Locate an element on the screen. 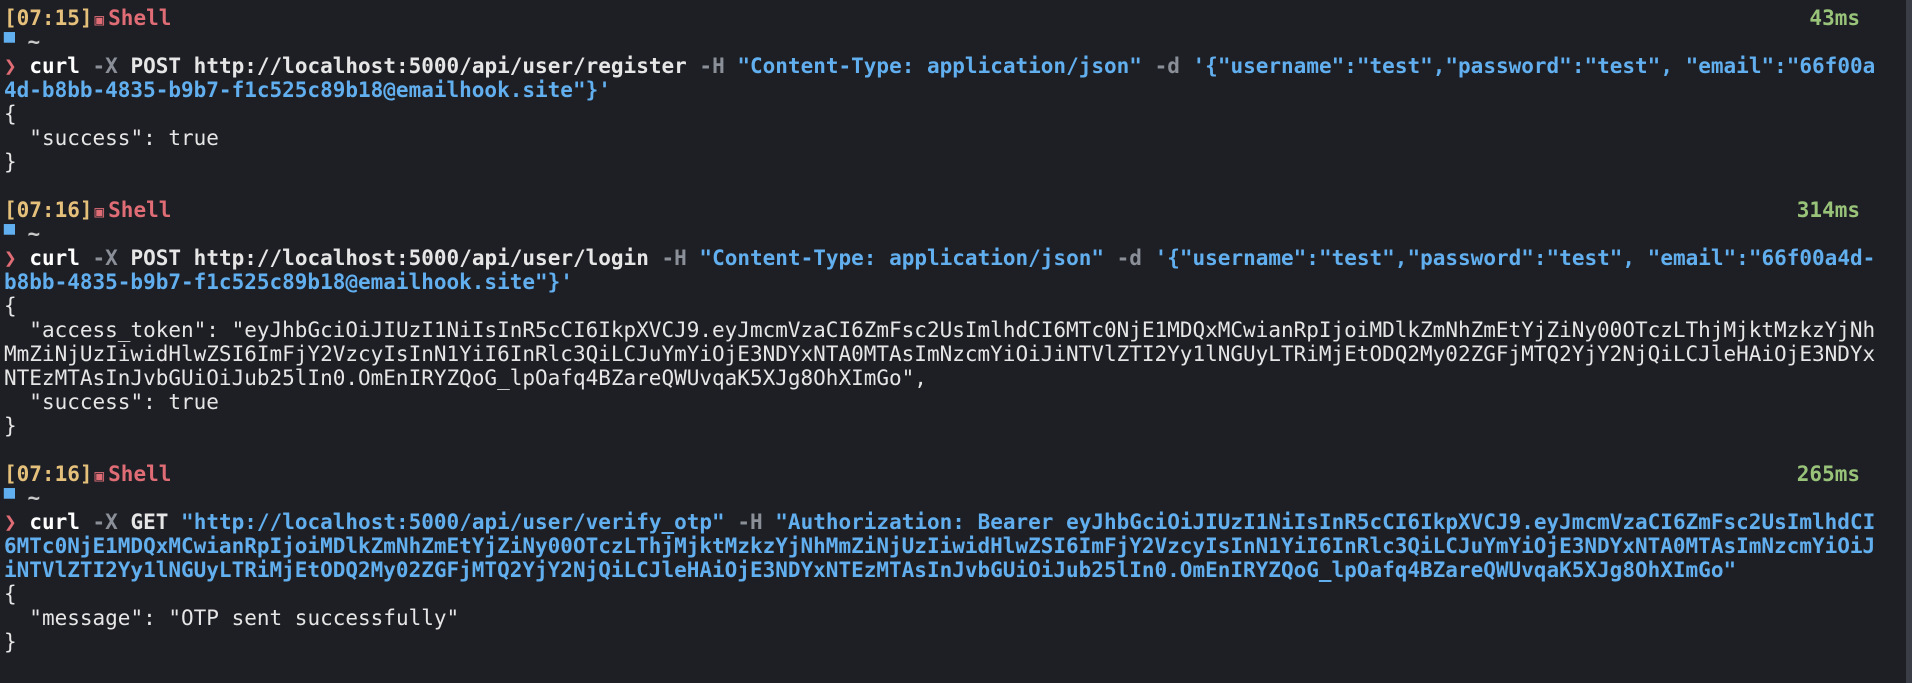  command-arg: GET is located at coordinates (156, 522).